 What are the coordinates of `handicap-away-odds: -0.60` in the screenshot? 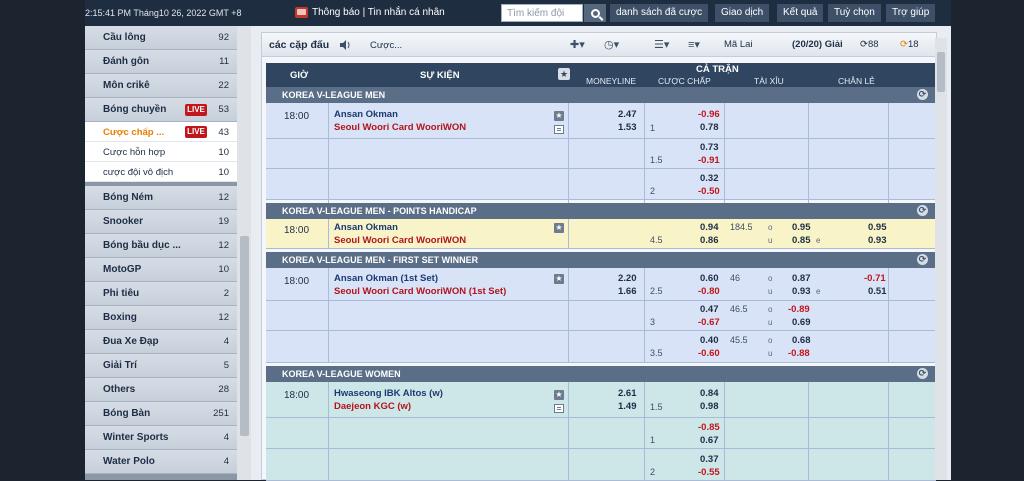 It's located at (709, 353).